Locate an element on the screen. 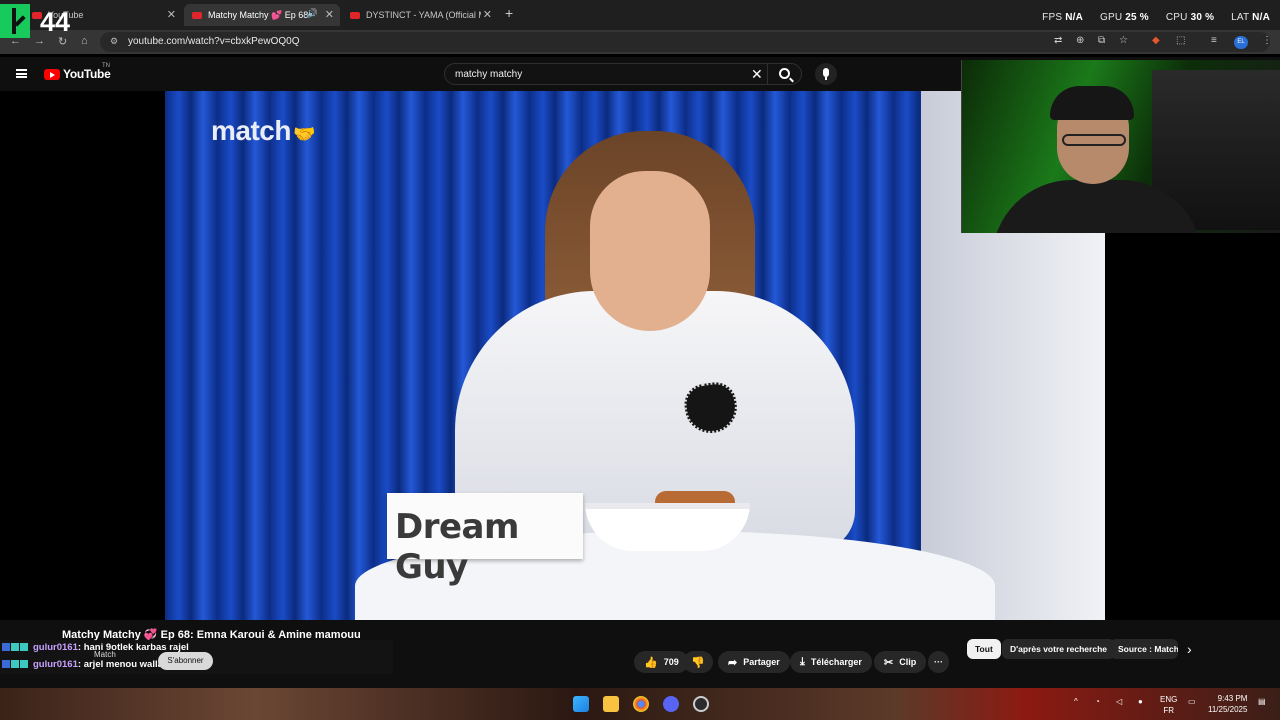 The height and width of the screenshot is (720, 1280). more-icon: ··· is located at coordinates (938, 662).